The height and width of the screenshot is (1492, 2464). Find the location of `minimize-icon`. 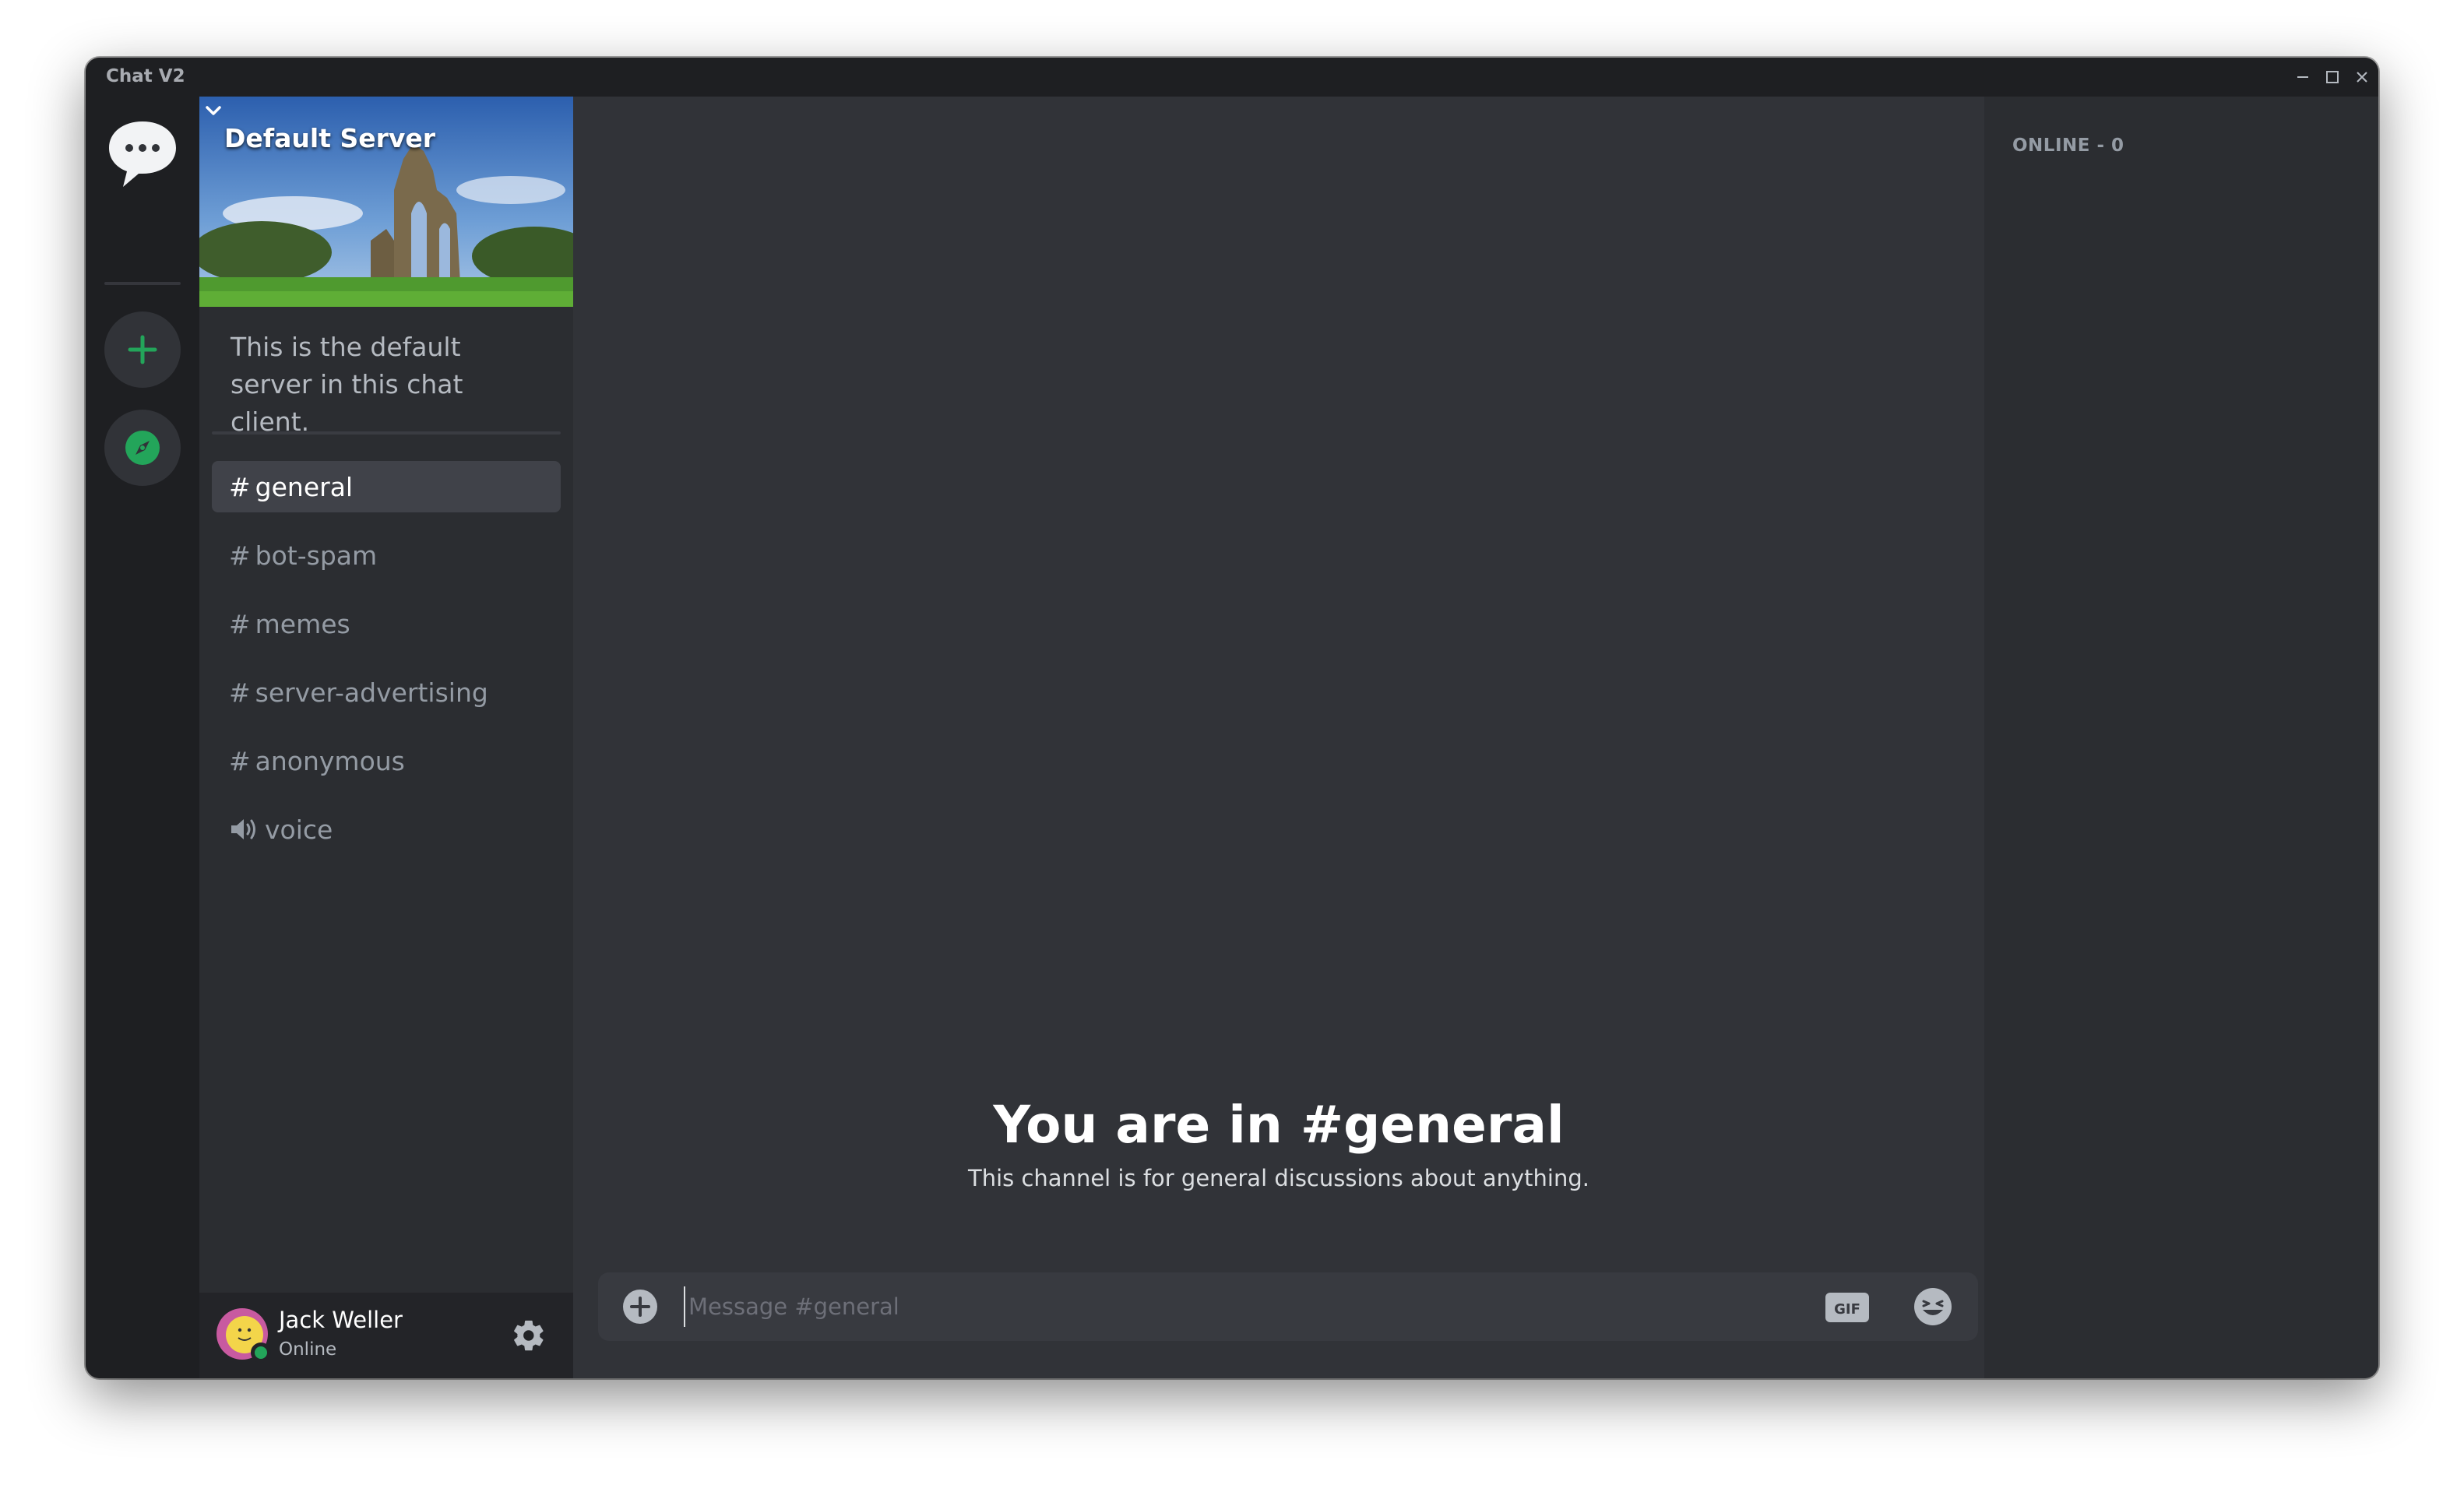

minimize-icon is located at coordinates (2302, 77).